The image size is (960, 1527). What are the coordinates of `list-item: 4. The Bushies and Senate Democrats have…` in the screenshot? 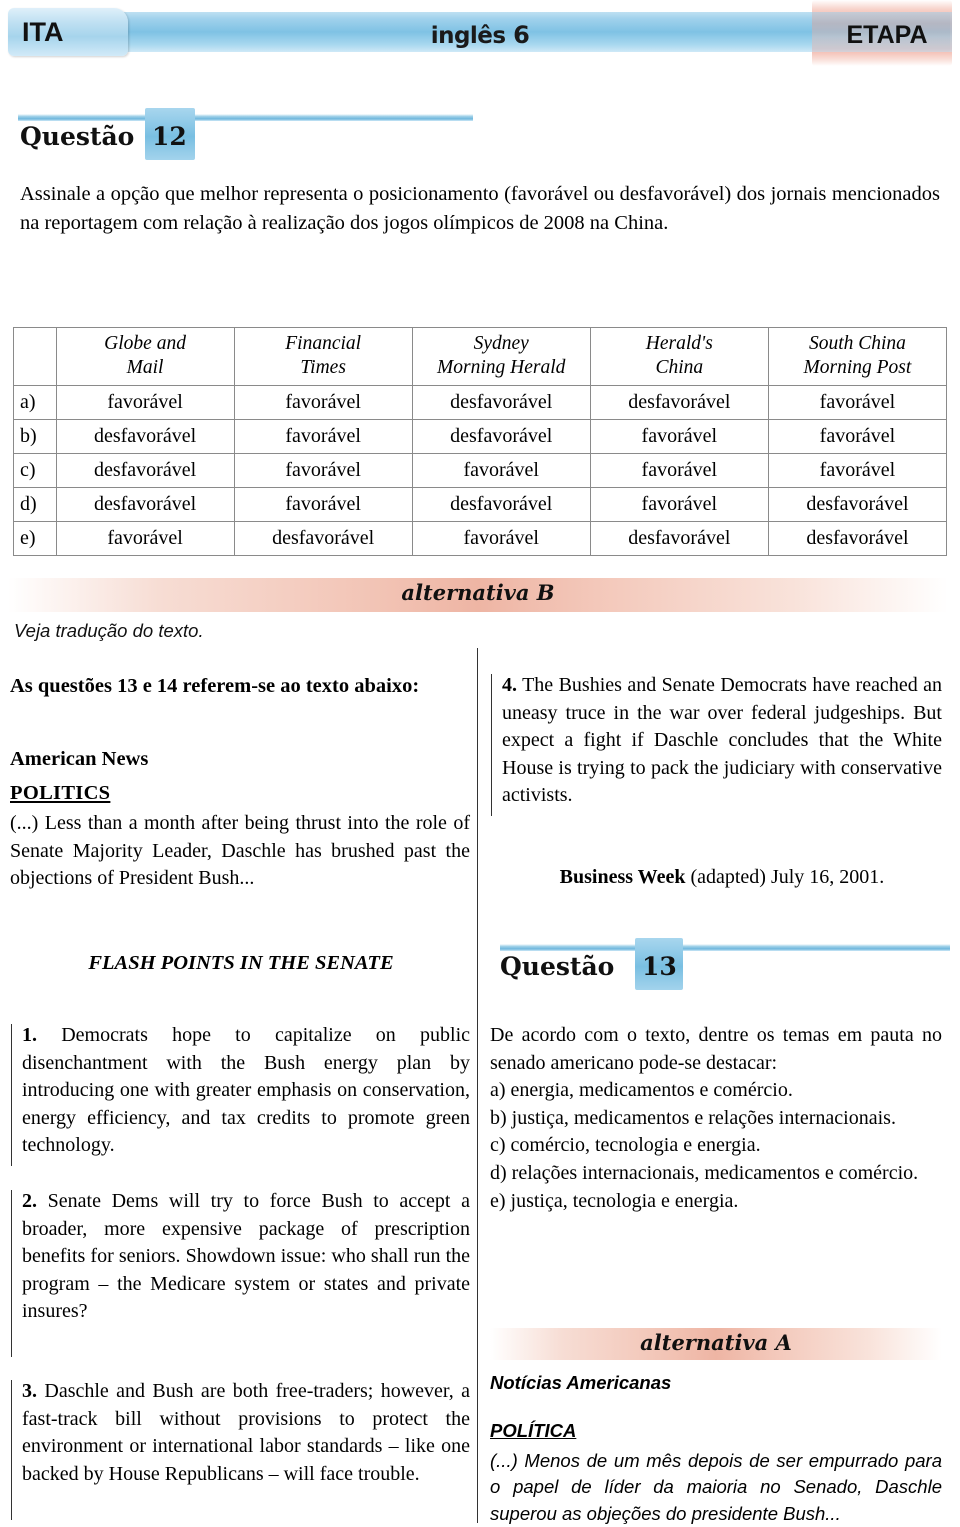 It's located at (722, 741).